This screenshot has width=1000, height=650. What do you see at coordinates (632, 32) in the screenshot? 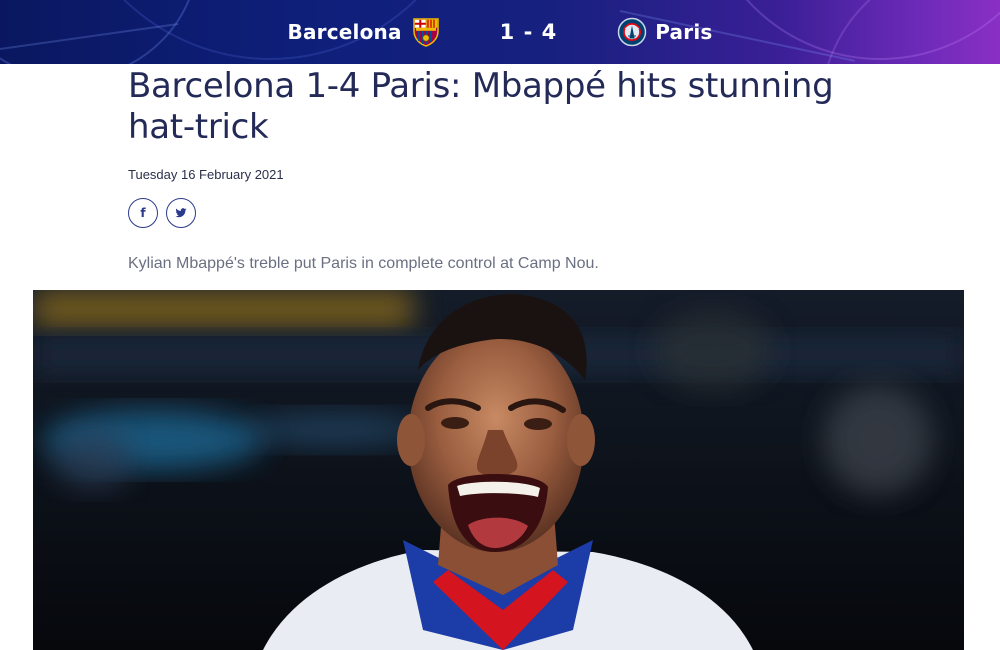
I see `psg-crest-icon` at bounding box center [632, 32].